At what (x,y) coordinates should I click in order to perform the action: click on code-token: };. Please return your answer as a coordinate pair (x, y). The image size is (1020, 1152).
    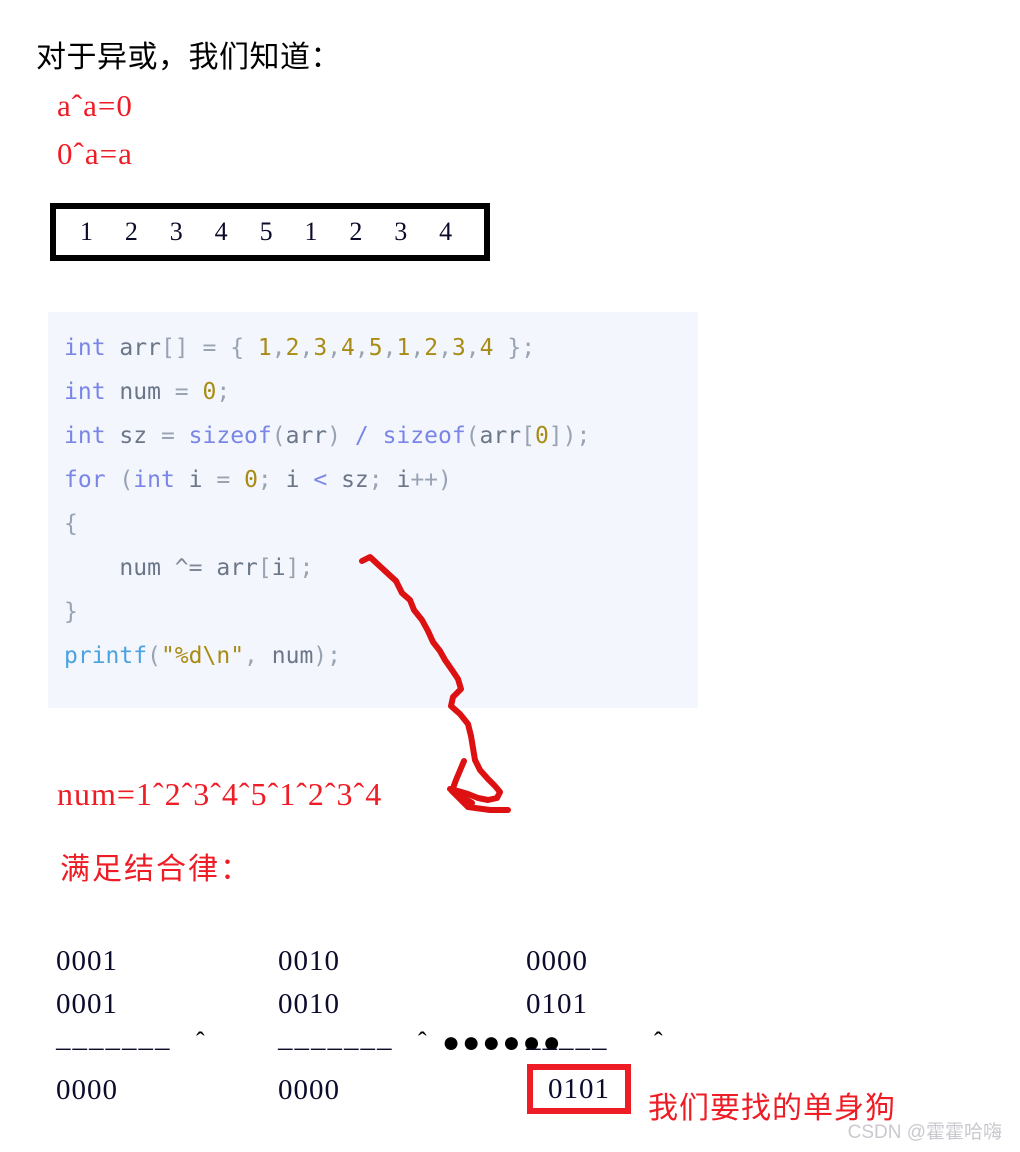
    Looking at the image, I should click on (514, 348).